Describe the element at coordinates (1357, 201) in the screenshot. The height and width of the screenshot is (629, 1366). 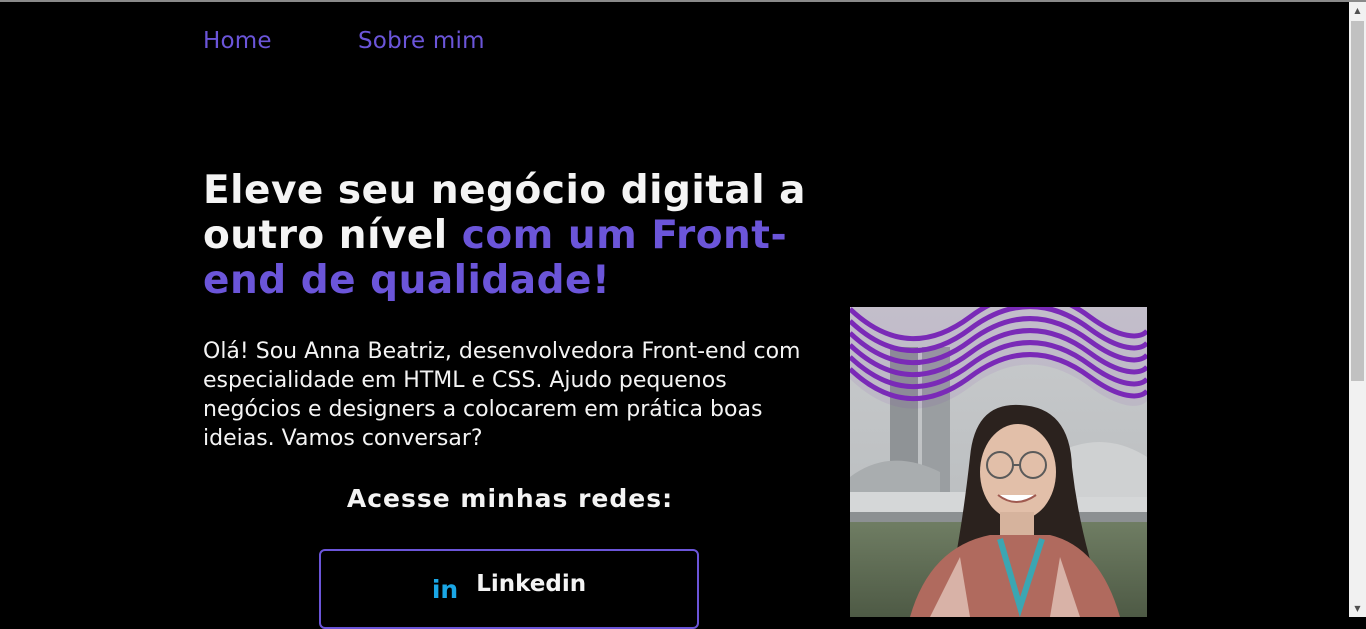
I see `scrollbar-thumb` at that location.